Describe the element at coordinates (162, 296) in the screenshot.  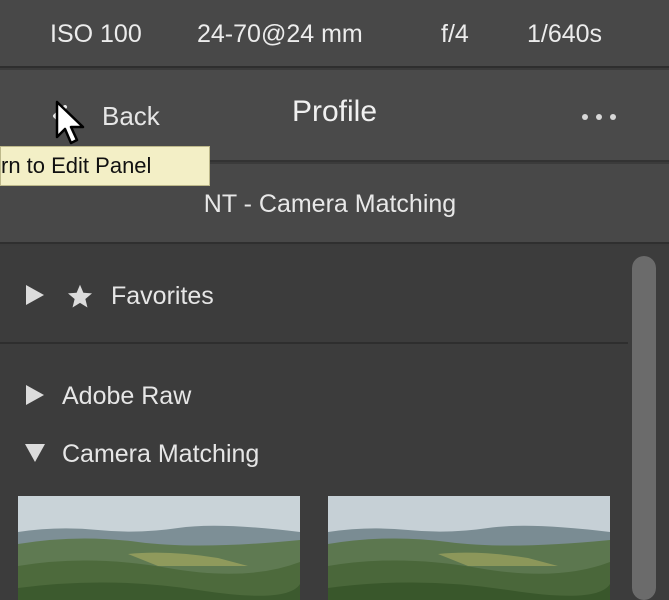
I see `favorites-label: Favorites` at that location.